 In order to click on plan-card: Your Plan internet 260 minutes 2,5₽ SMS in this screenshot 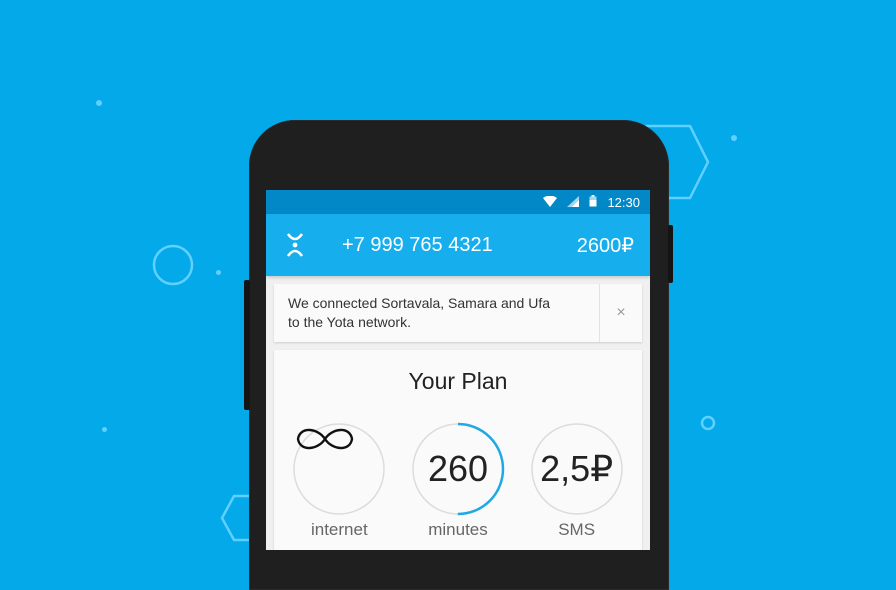, I will do `click(458, 450)`.